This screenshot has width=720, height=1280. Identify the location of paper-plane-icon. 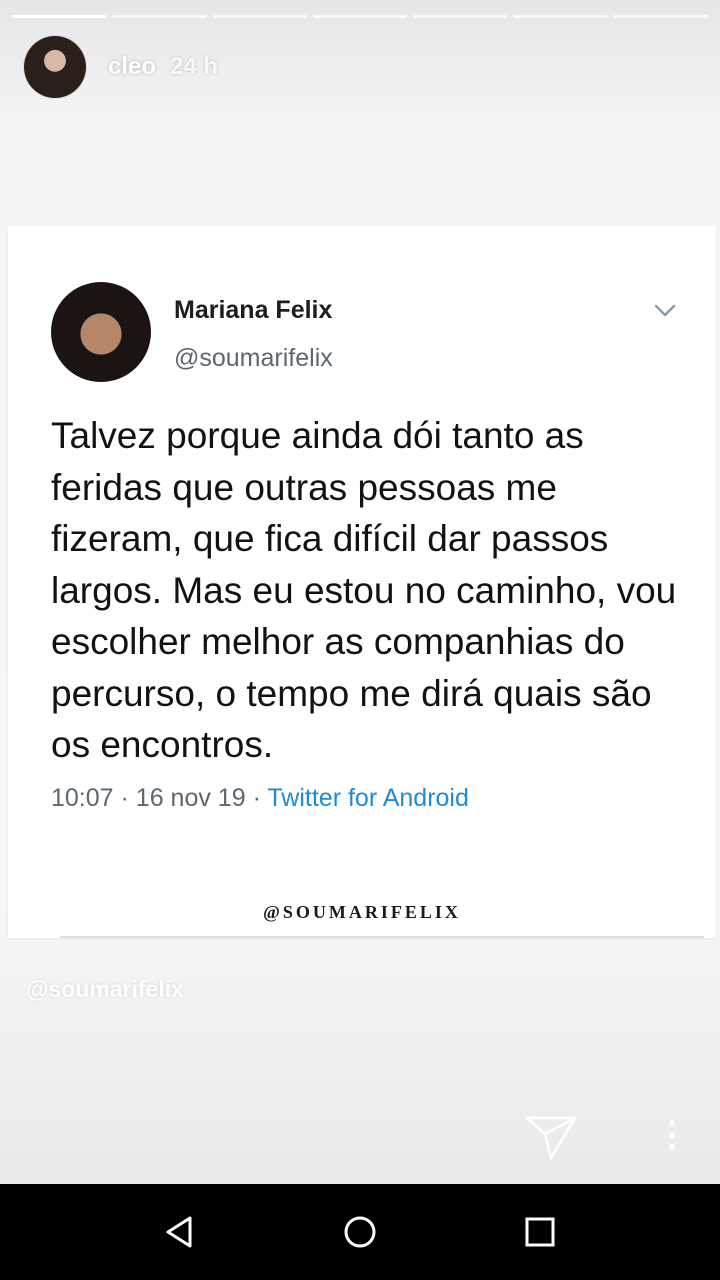
(551, 1136).